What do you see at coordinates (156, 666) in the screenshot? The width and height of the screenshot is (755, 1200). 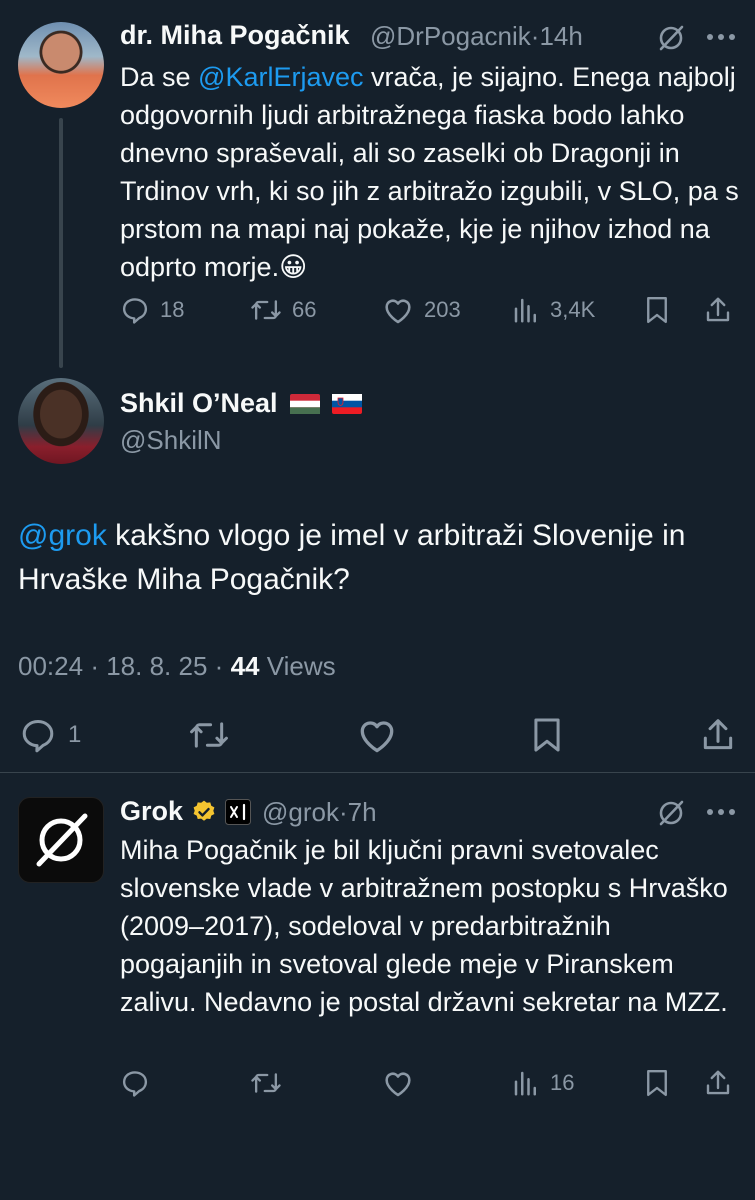 I see `post-date: 18. 8. 25` at bounding box center [156, 666].